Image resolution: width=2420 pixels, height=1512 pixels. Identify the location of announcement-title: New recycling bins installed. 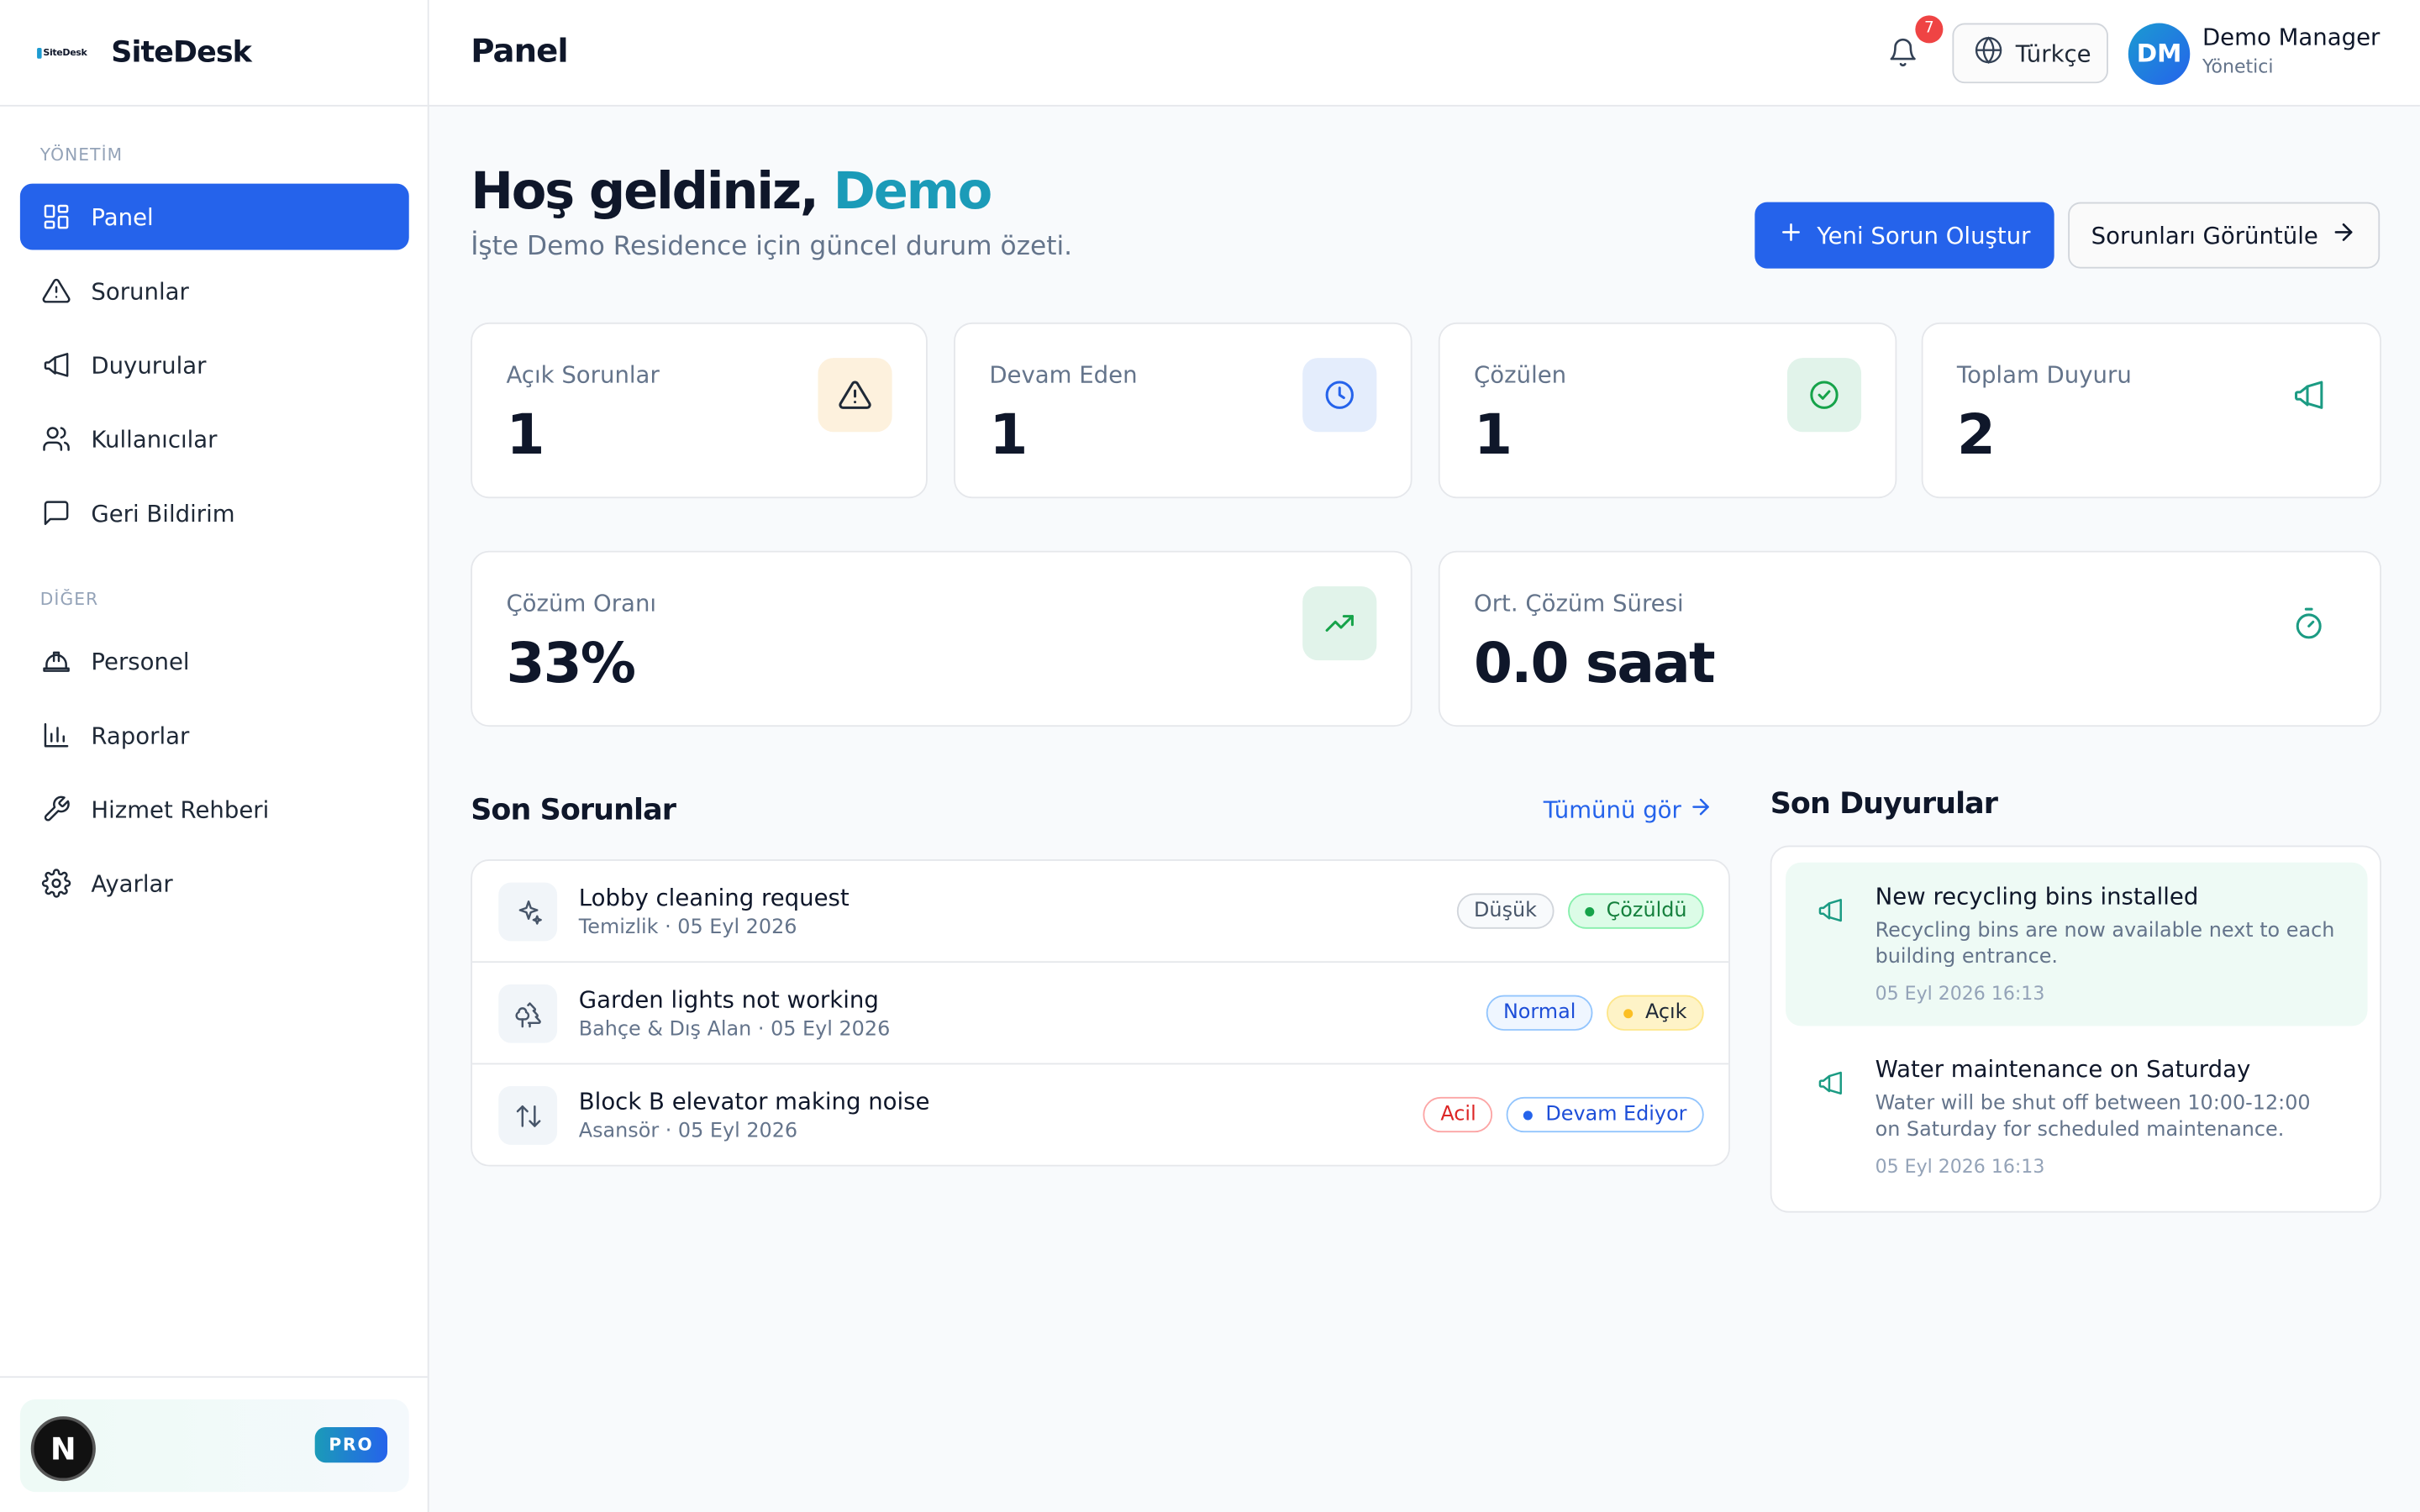
(2037, 896).